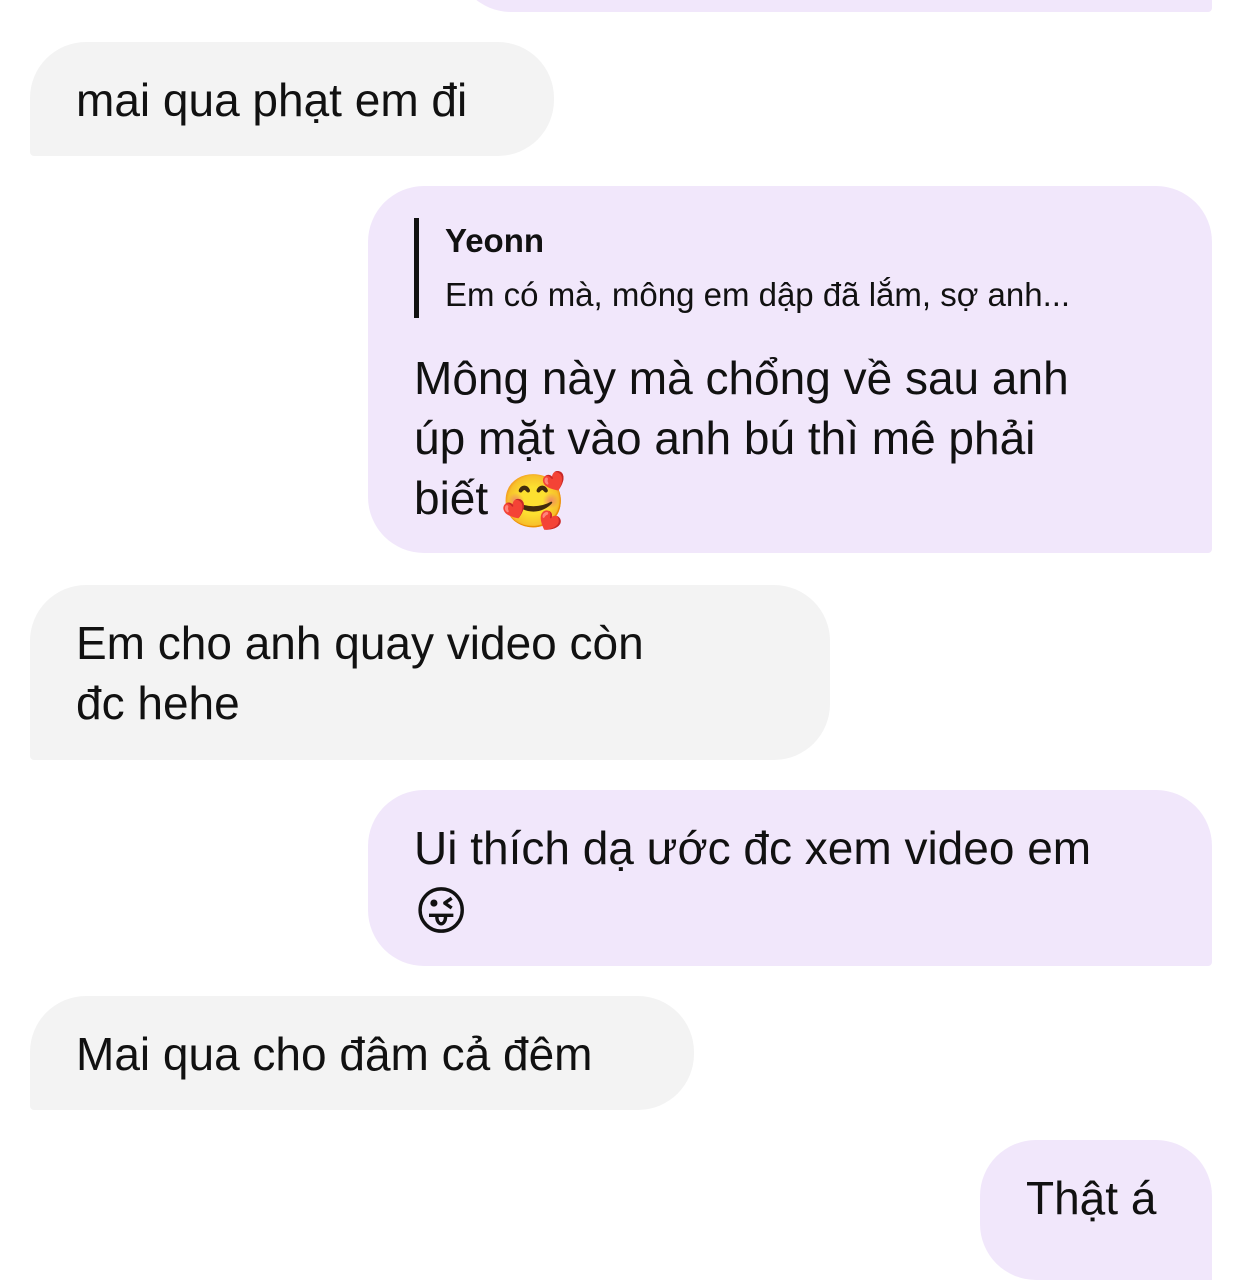 Image resolution: width=1242 pixels, height=1280 pixels. Describe the element at coordinates (495, 240) in the screenshot. I see `reply-quote-author: Yeonn` at that location.